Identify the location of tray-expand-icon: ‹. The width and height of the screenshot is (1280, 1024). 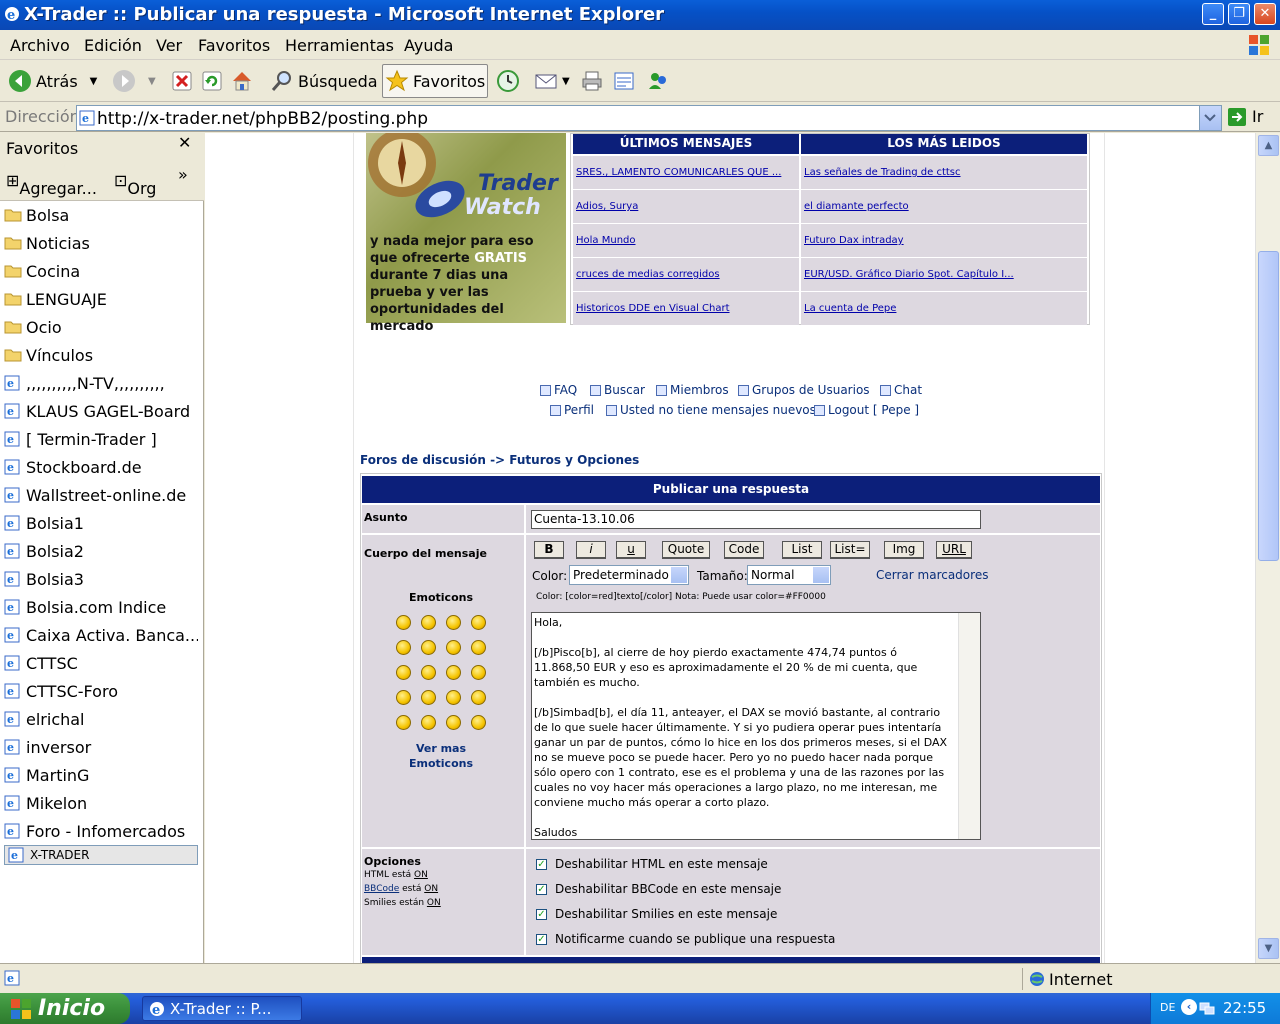
(1189, 1007).